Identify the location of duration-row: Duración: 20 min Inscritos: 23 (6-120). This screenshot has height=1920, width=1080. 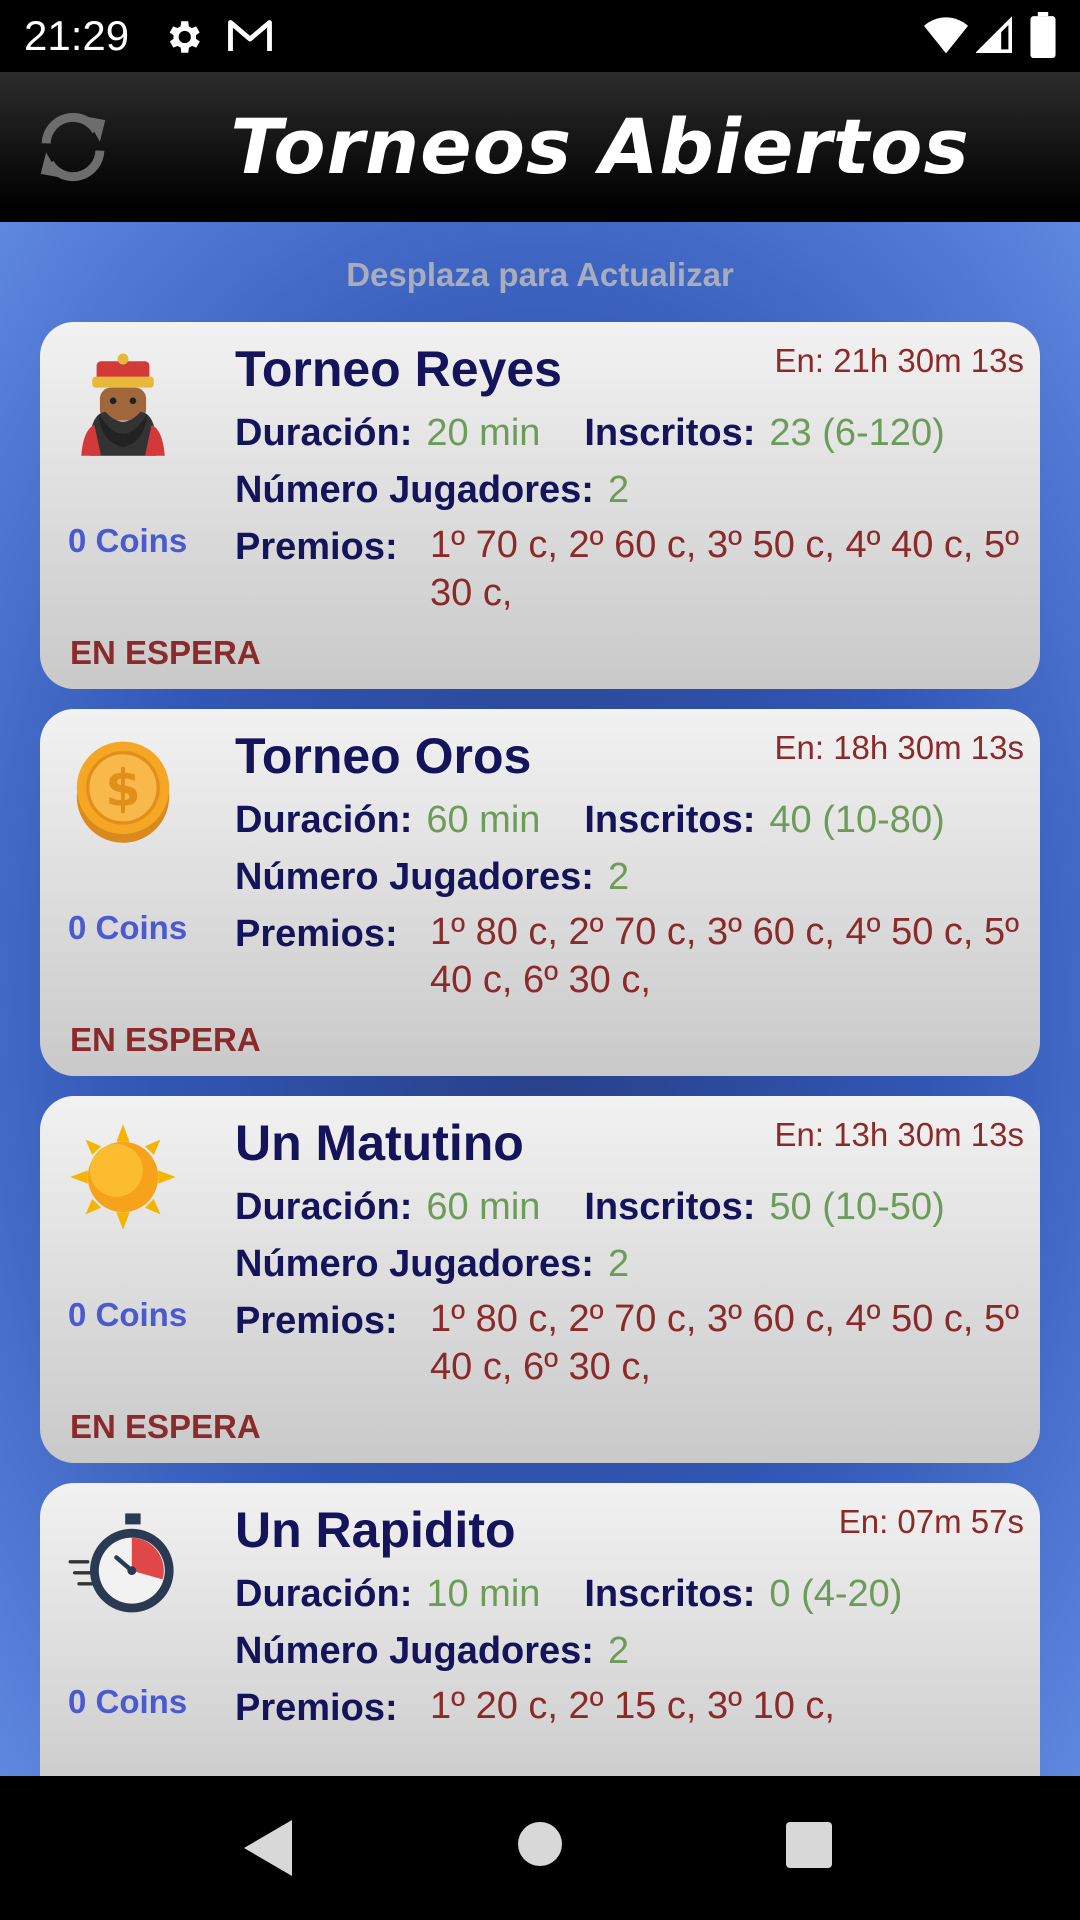
(590, 433).